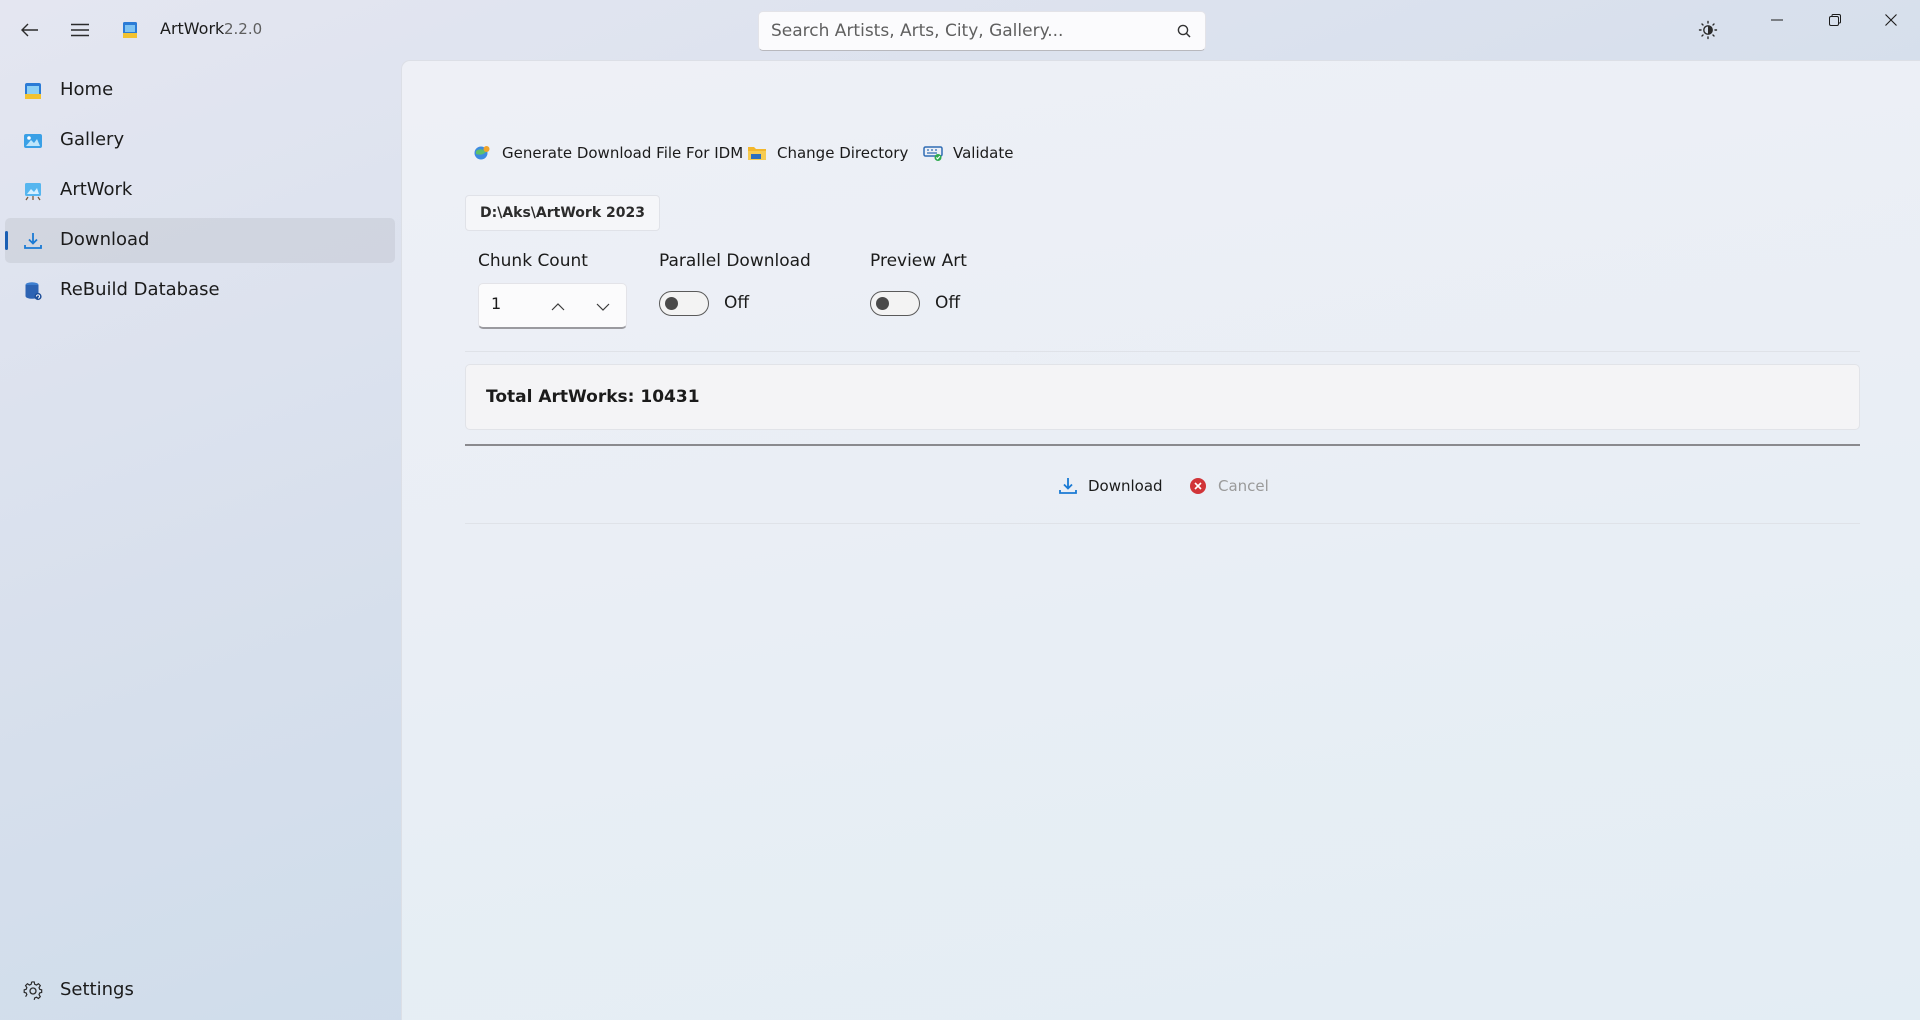 The height and width of the screenshot is (1020, 1920). I want to click on hamburger-menu-button, so click(80, 30).